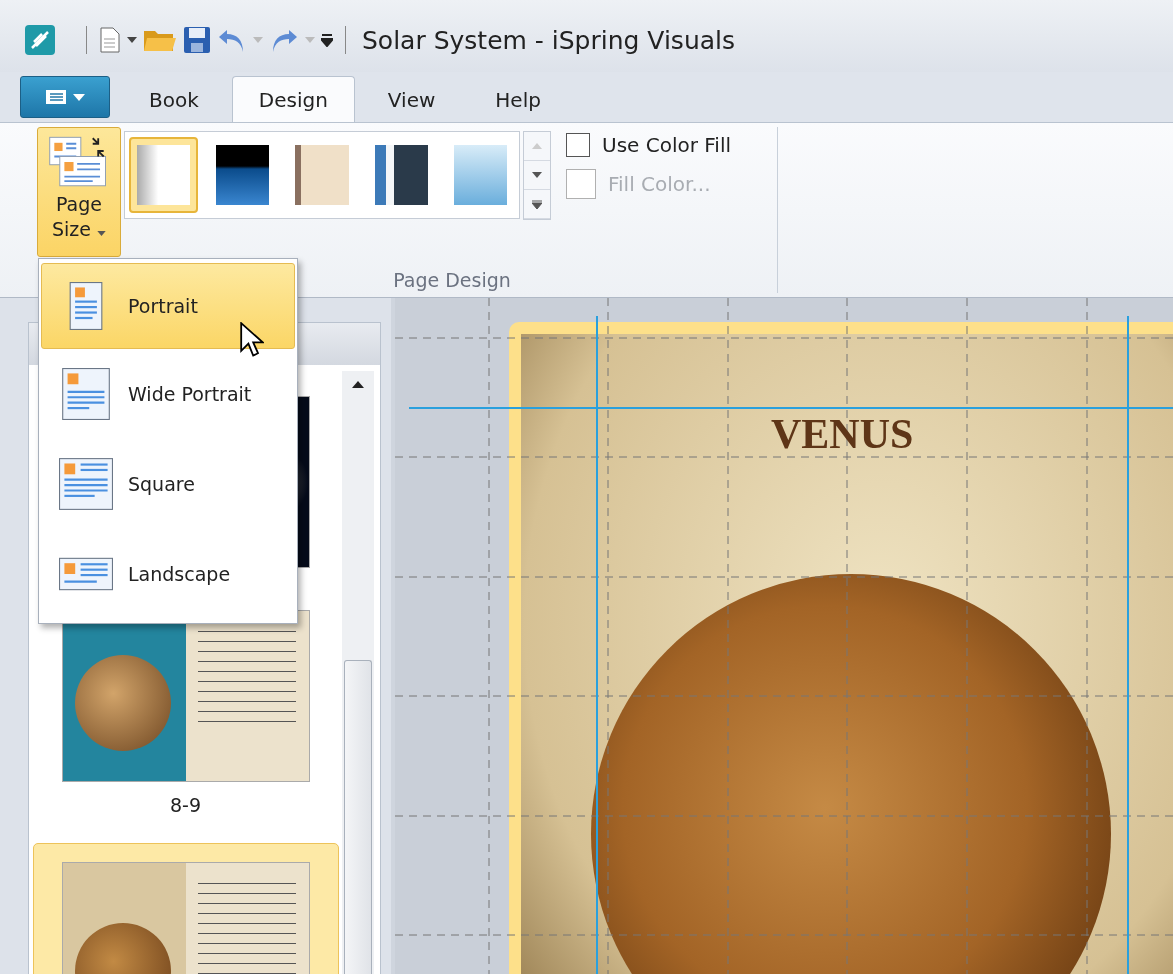  Describe the element at coordinates (411, 99) in the screenshot. I see `ribbon-tab: View` at that location.